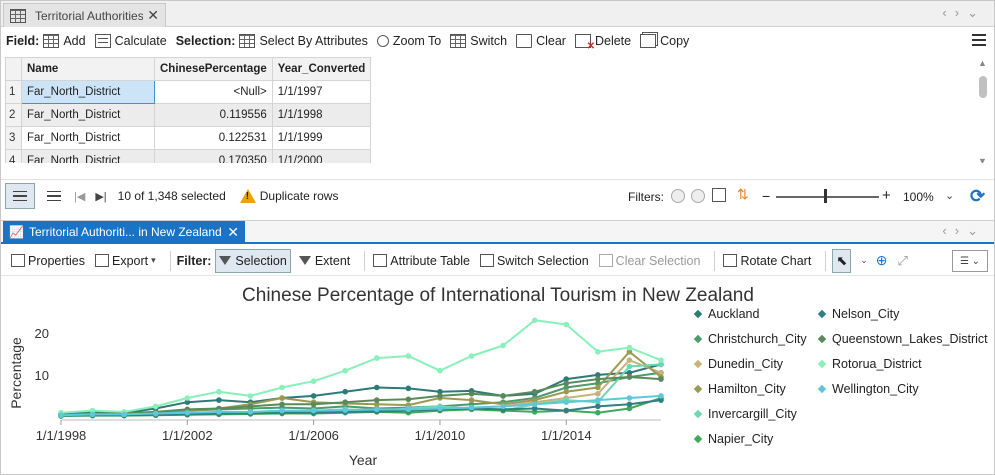  What do you see at coordinates (299, 196) in the screenshot?
I see `duplicate-rows-label: Duplicate rows` at bounding box center [299, 196].